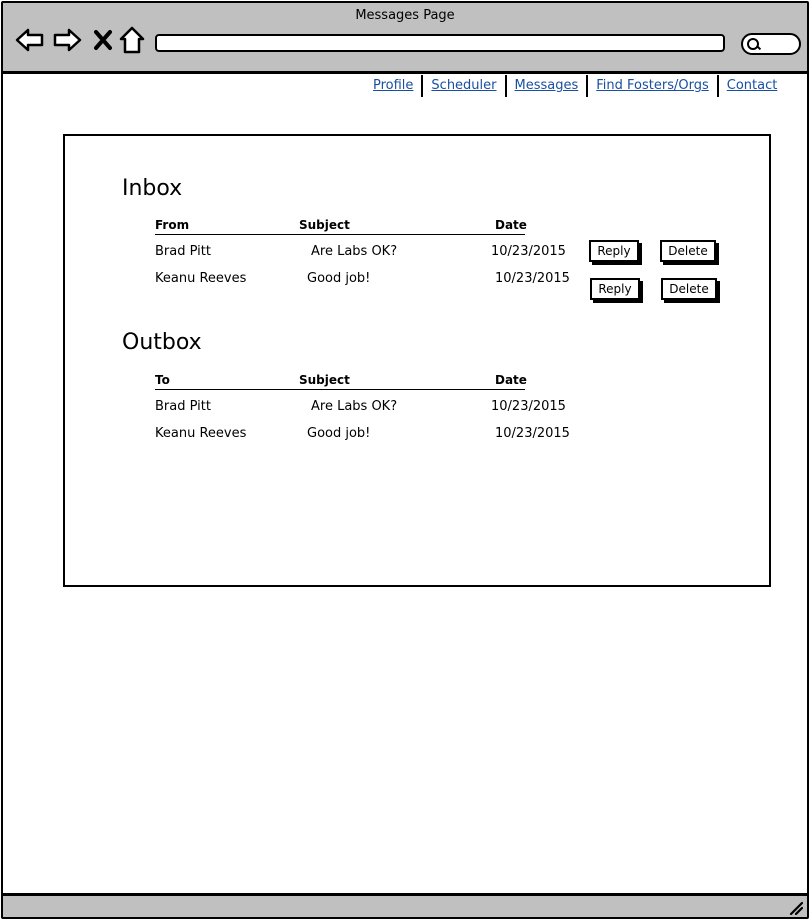 Image resolution: width=812 pixels, height=922 pixels. I want to click on inbox-header-date: Date, so click(511, 225).